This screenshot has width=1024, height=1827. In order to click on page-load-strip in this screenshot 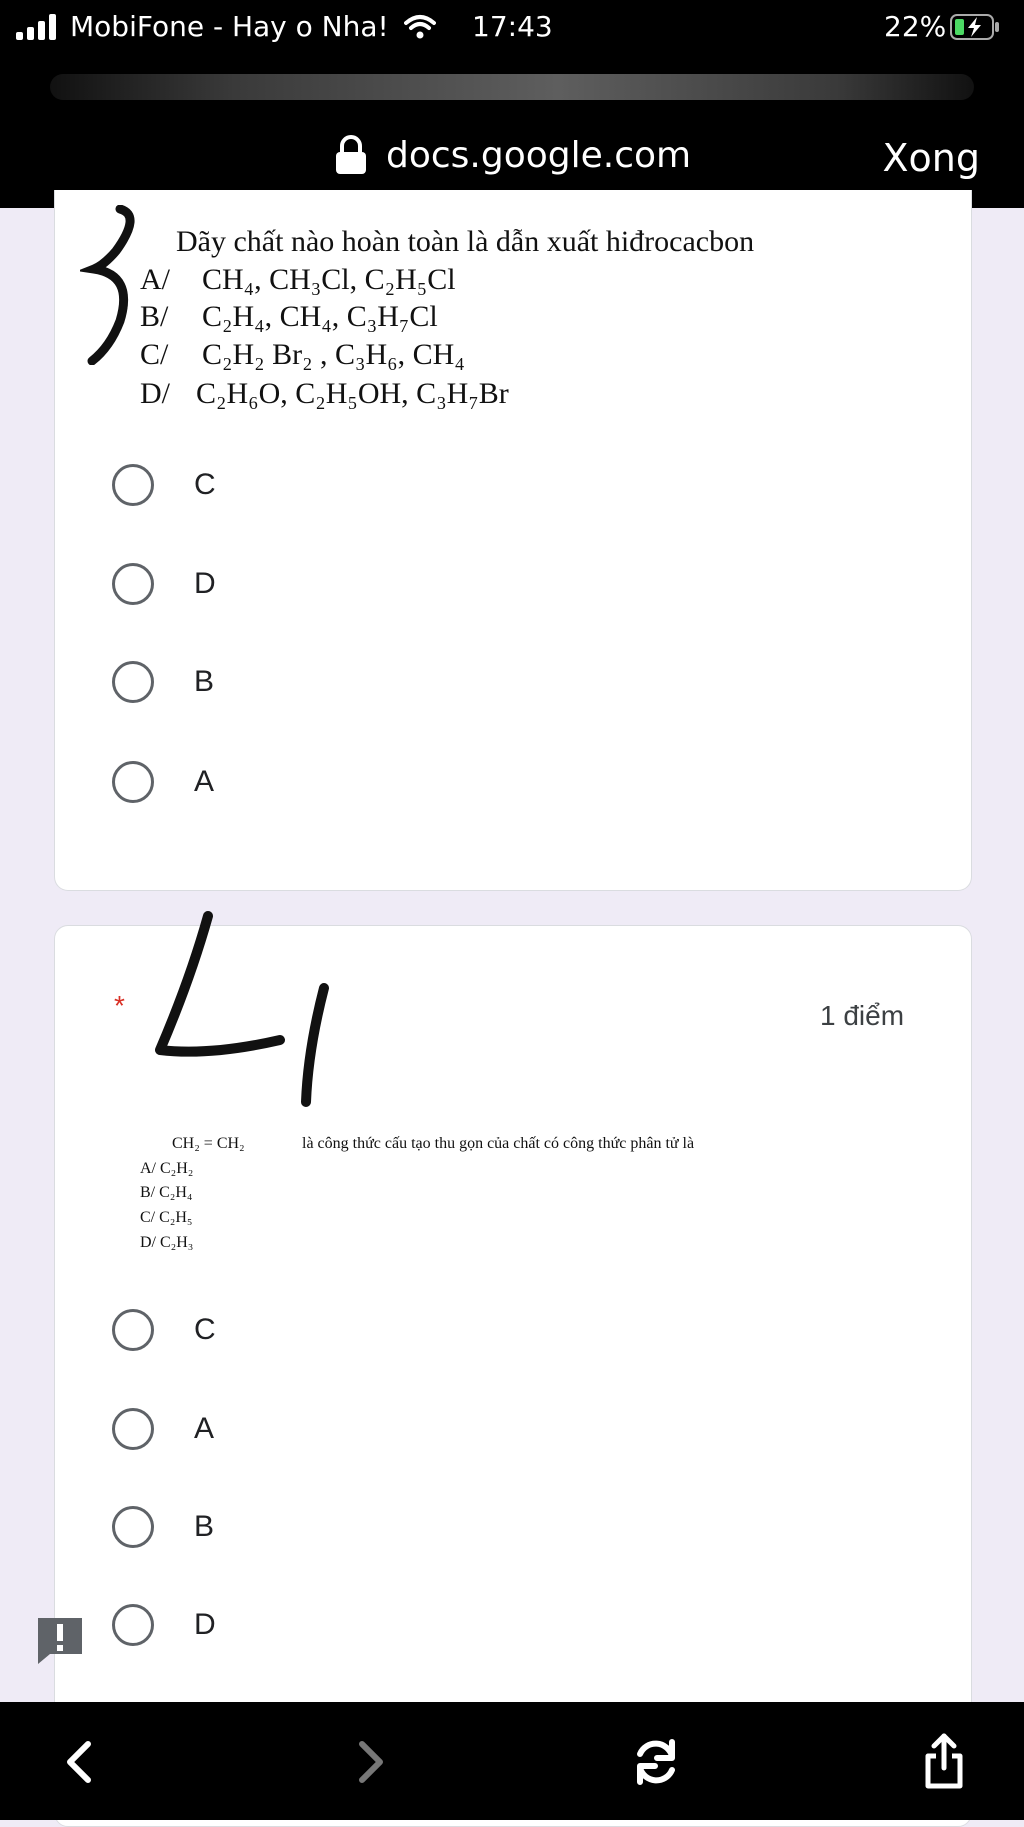, I will do `click(512, 87)`.